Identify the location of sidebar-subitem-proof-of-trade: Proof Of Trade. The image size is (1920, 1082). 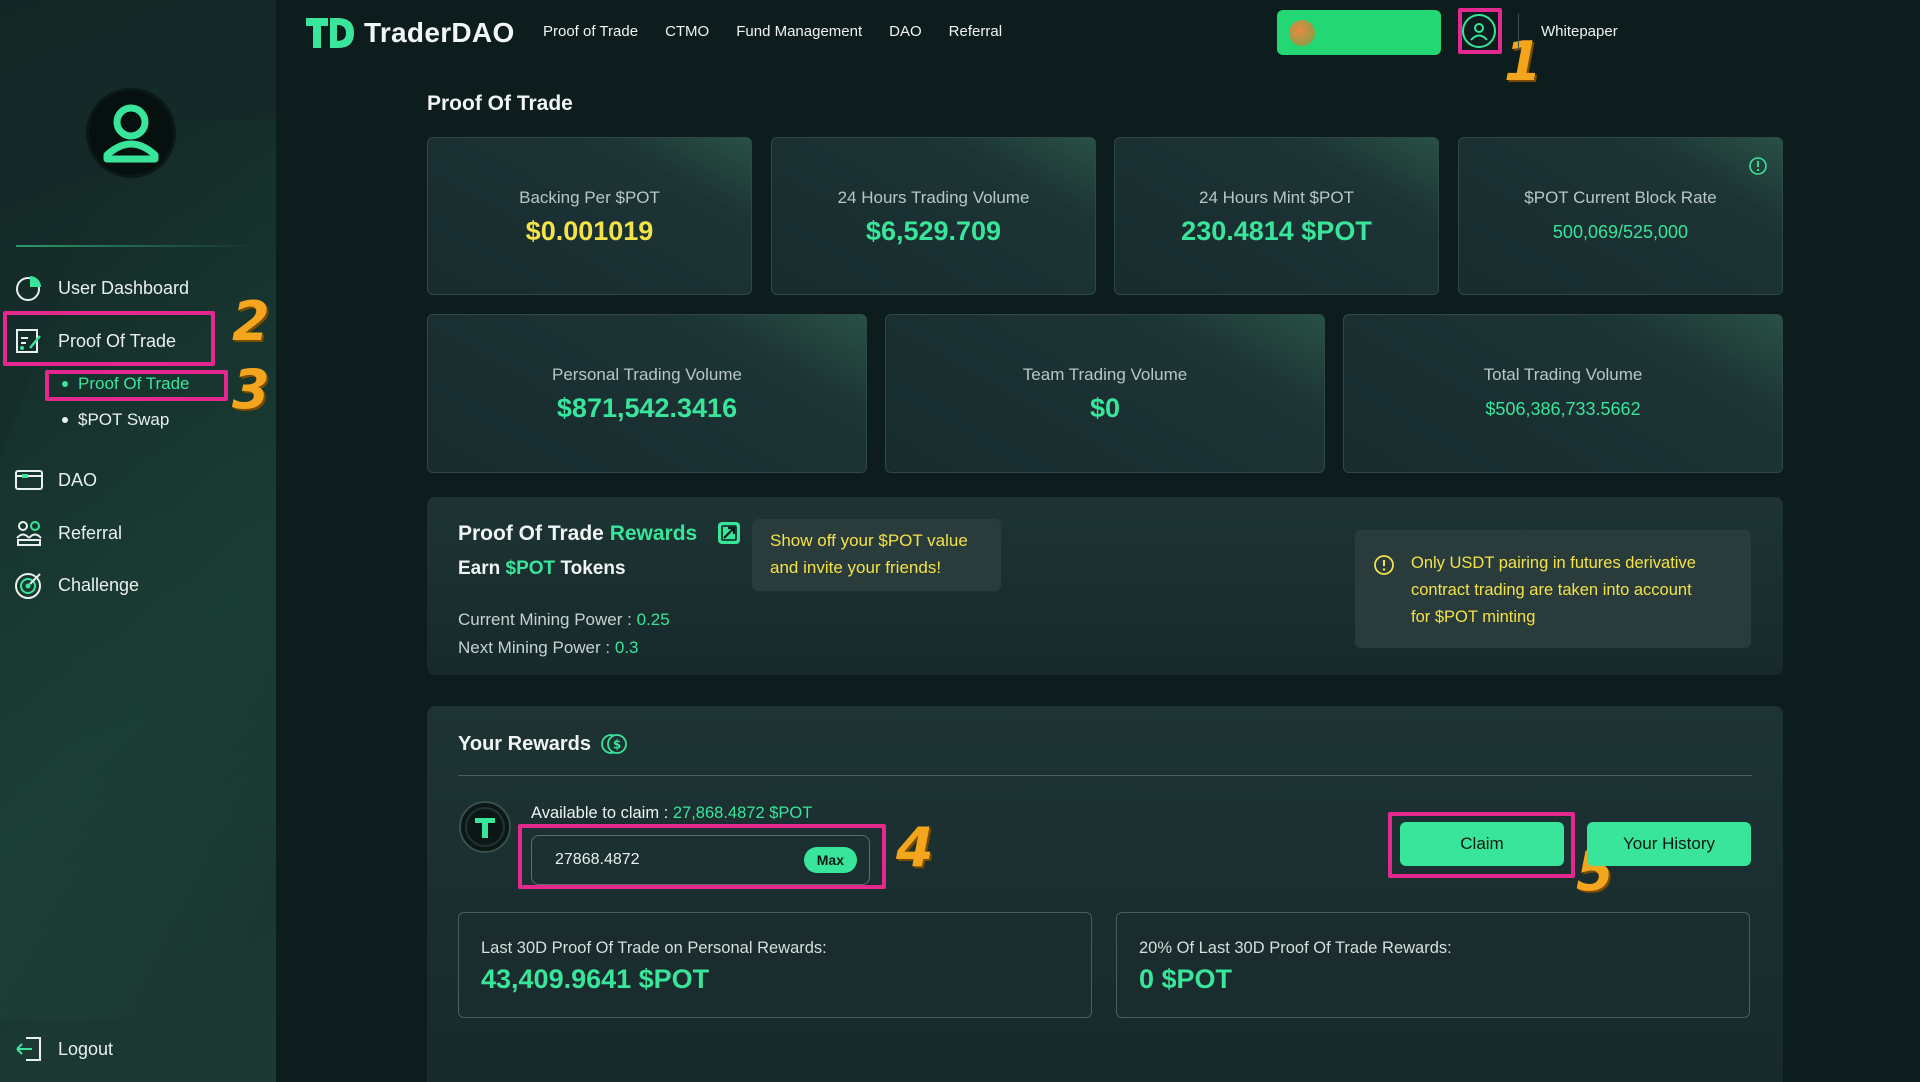
(126, 384).